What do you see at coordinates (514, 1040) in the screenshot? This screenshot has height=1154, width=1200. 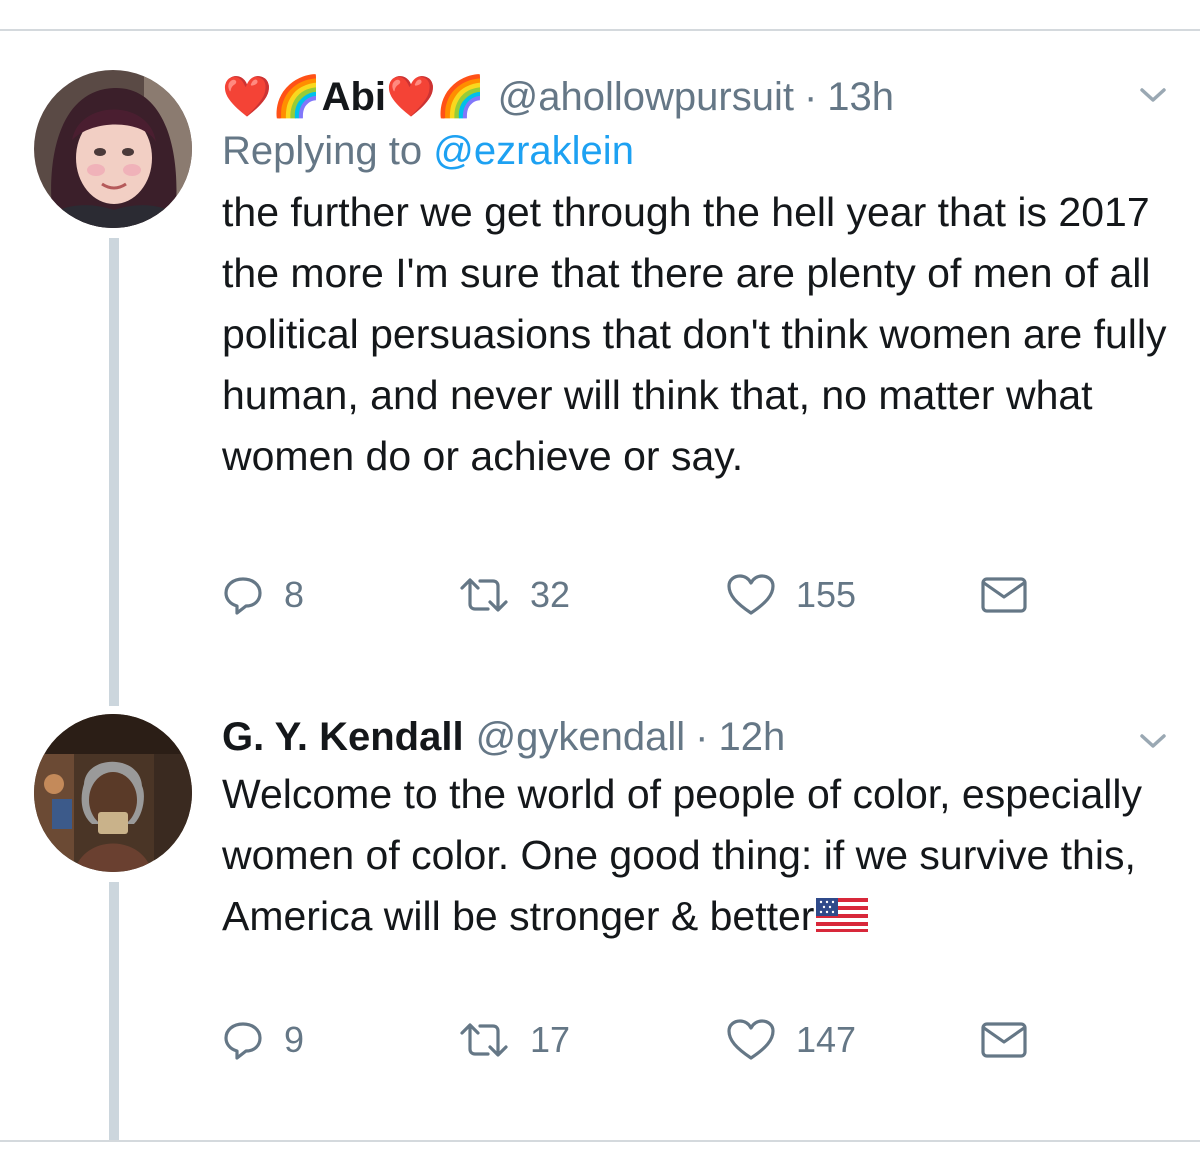 I see `retweet-button: 17` at bounding box center [514, 1040].